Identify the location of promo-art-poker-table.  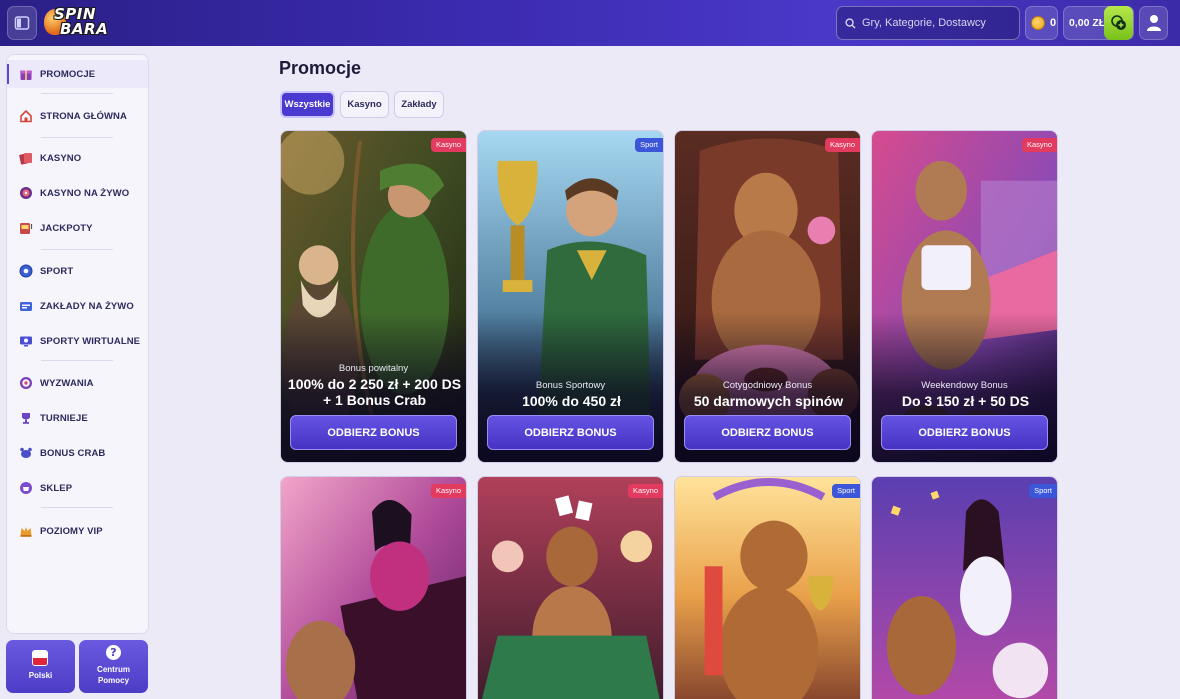
(570, 588).